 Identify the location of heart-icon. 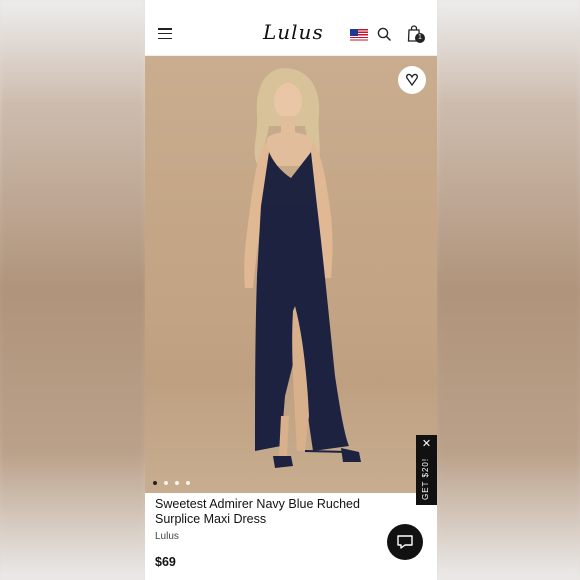
(412, 80).